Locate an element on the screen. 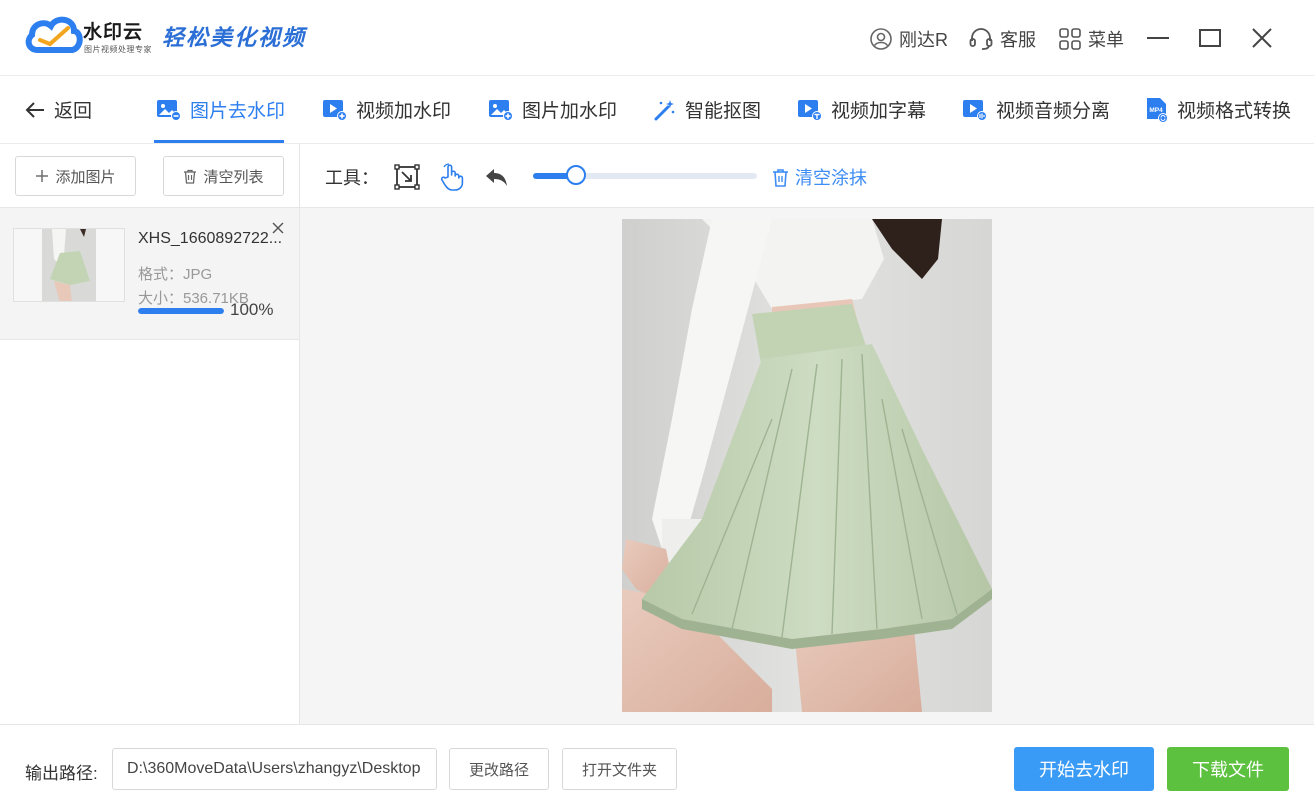  tab-label: 图片去水印 is located at coordinates (238, 111).